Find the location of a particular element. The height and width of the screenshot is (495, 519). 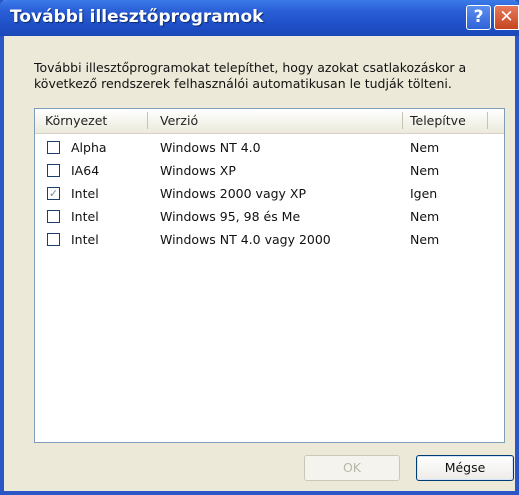

cell-version: Windows 2000 vagy XP is located at coordinates (233, 193).